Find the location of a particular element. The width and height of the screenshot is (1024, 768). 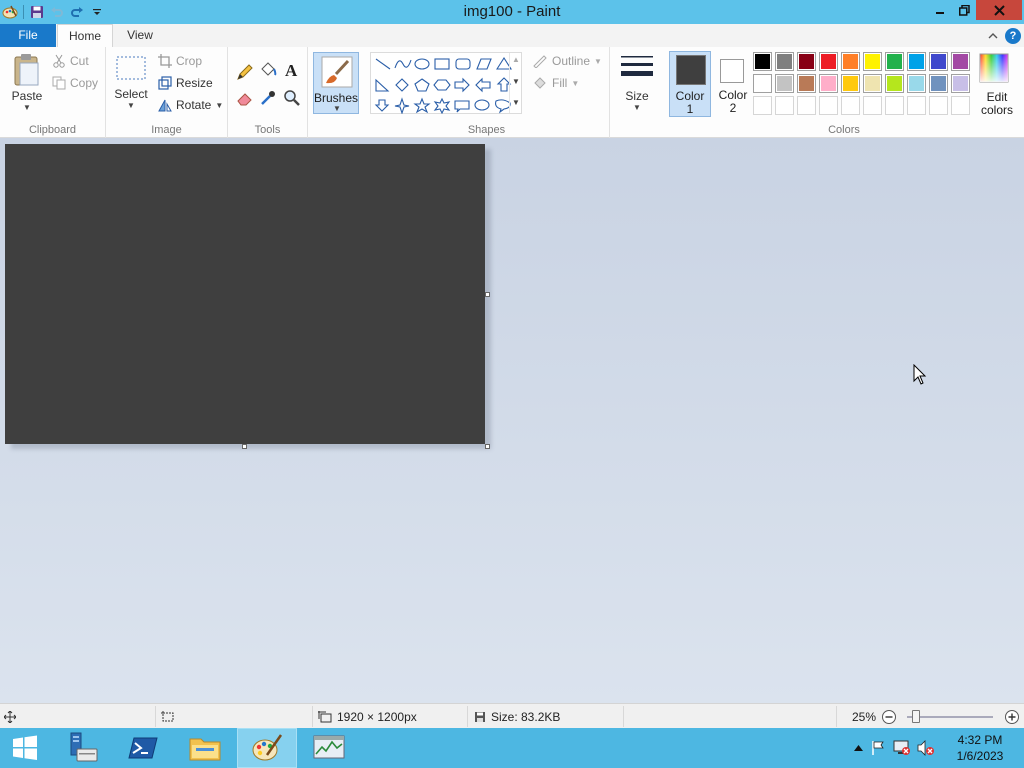

paint-app-icon is located at coordinates (10, 12).